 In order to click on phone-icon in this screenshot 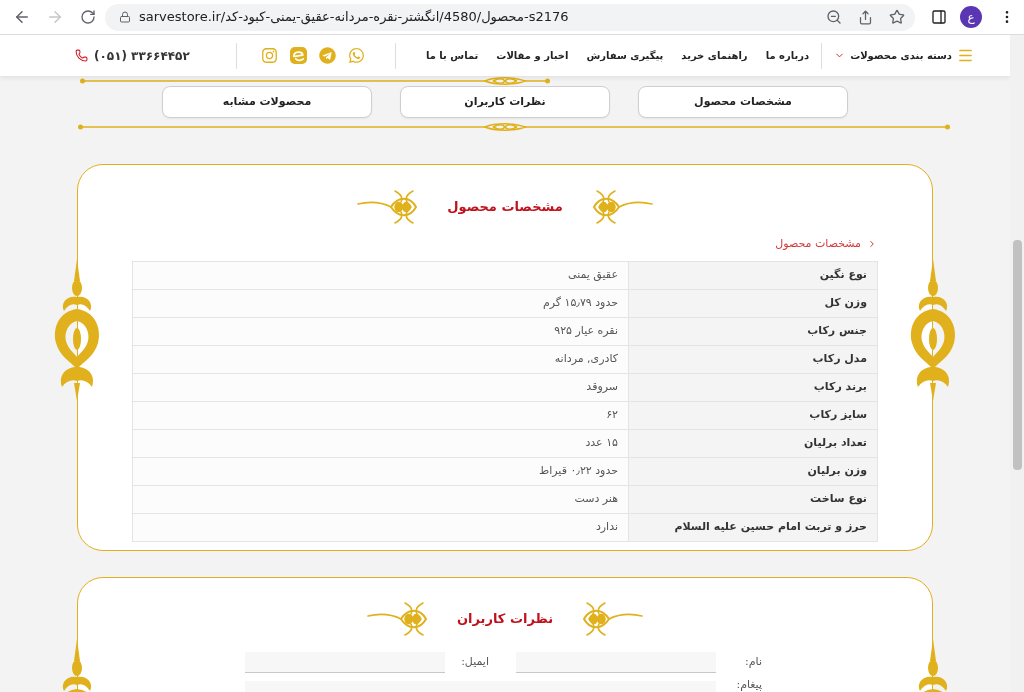, I will do `click(81, 55)`.